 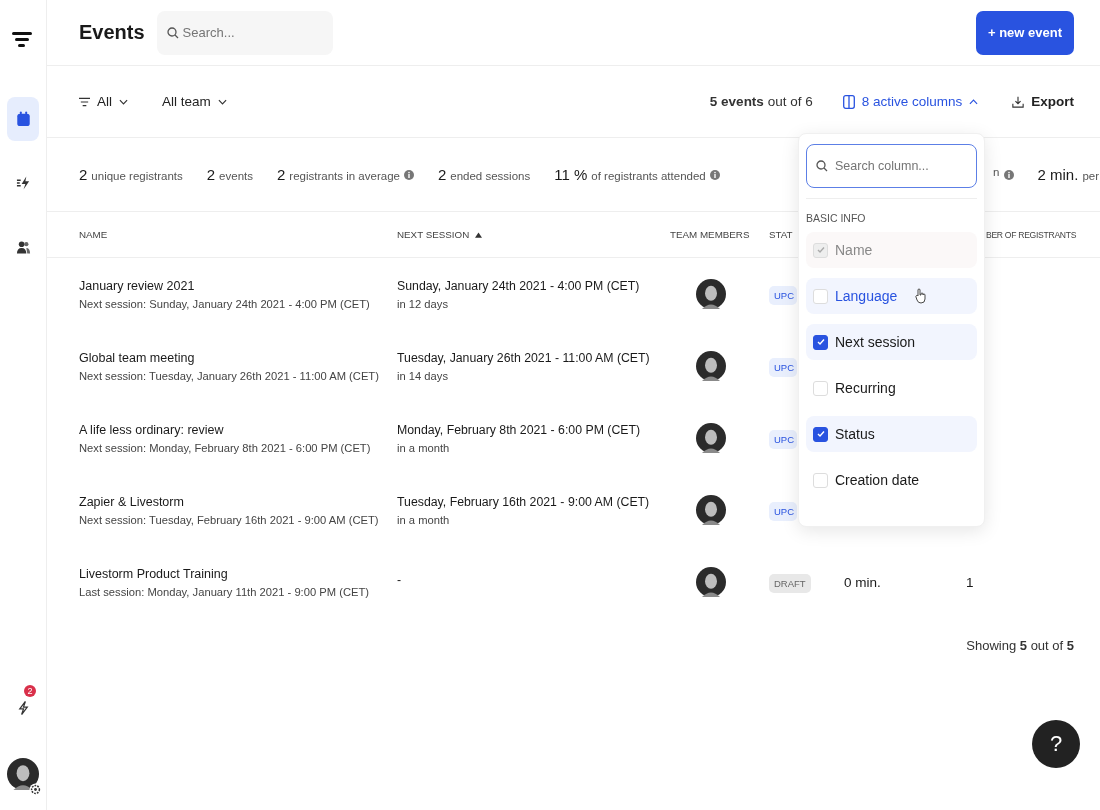 I want to click on column-option: Creation date, so click(x=891, y=480).